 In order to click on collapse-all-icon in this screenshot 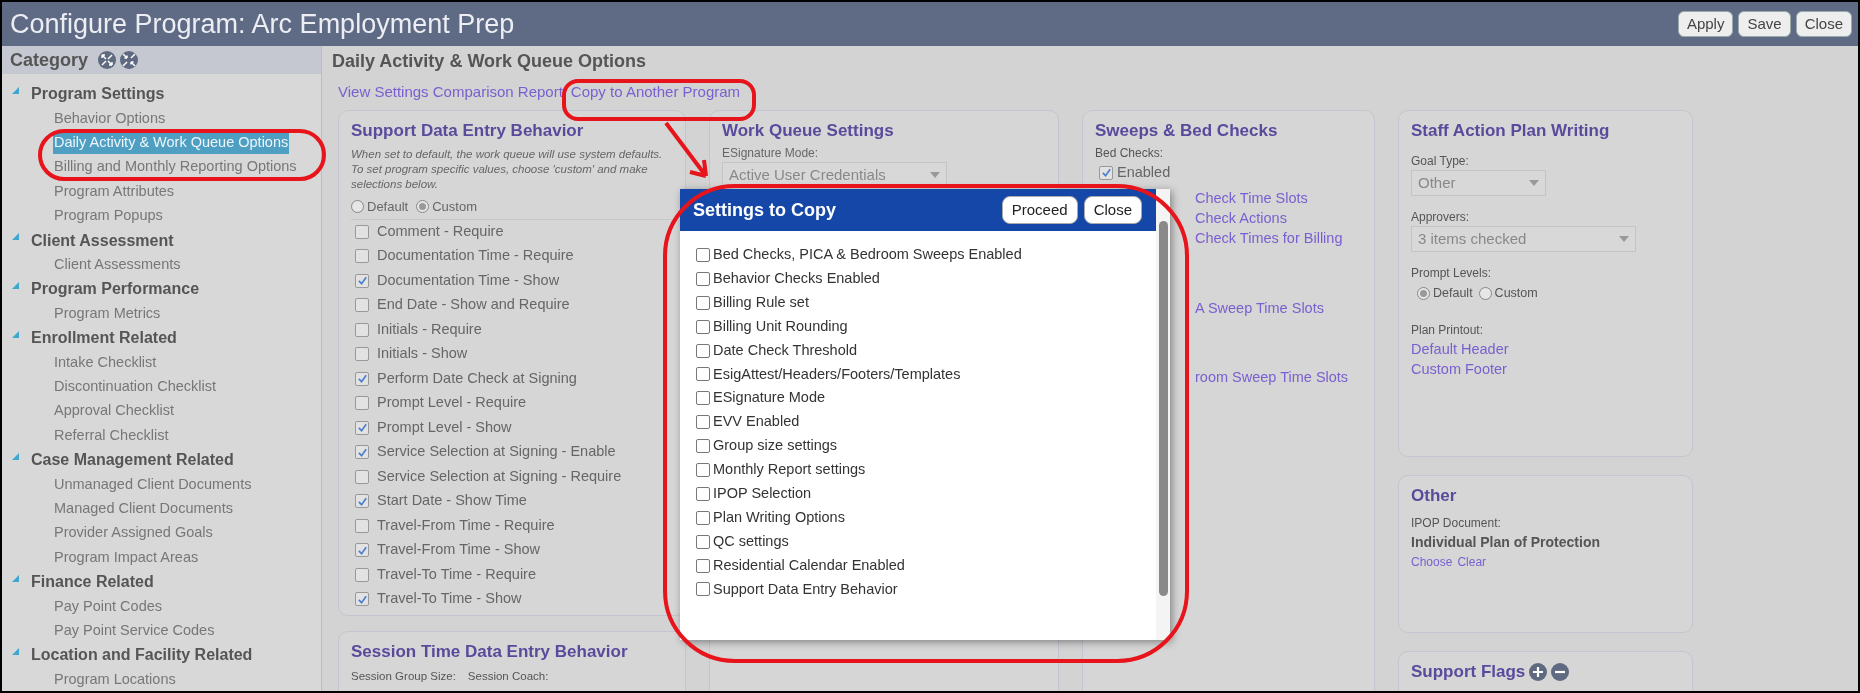, I will do `click(129, 60)`.